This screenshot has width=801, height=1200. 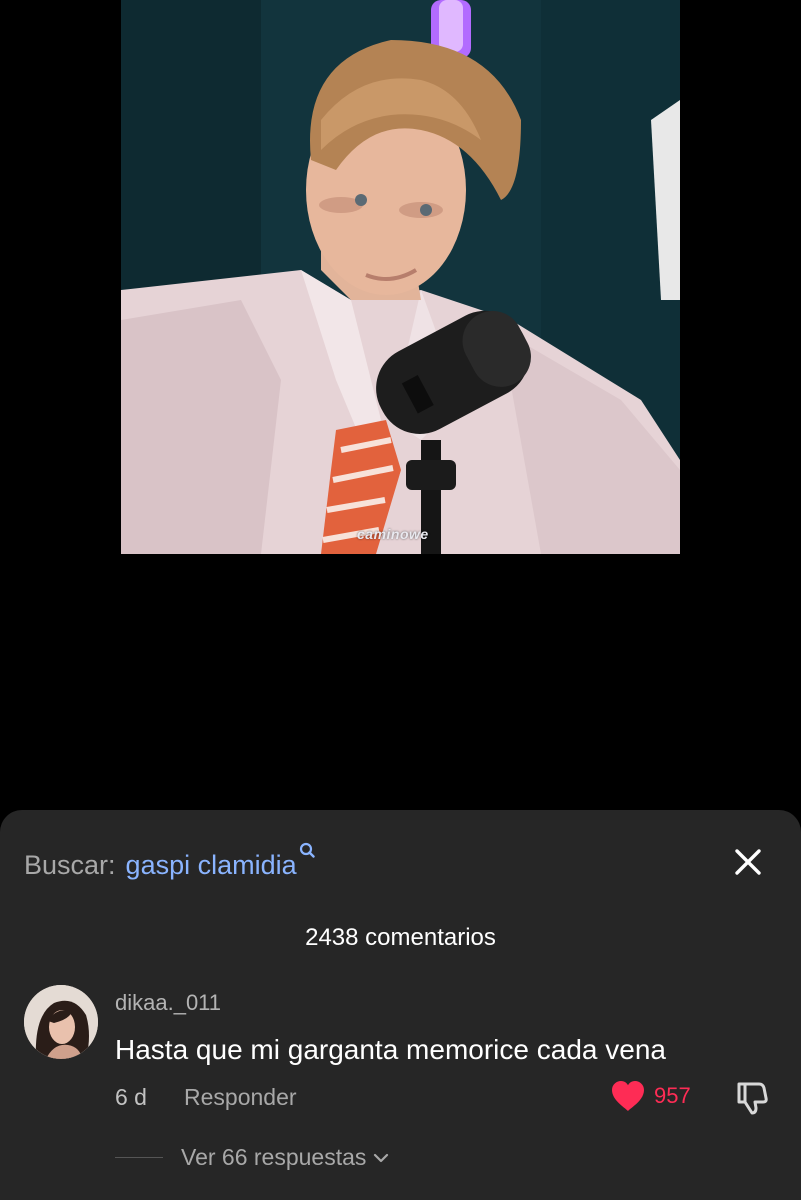 What do you see at coordinates (274, 1157) in the screenshot?
I see `view-replies-label: Ver 66 respuestas` at bounding box center [274, 1157].